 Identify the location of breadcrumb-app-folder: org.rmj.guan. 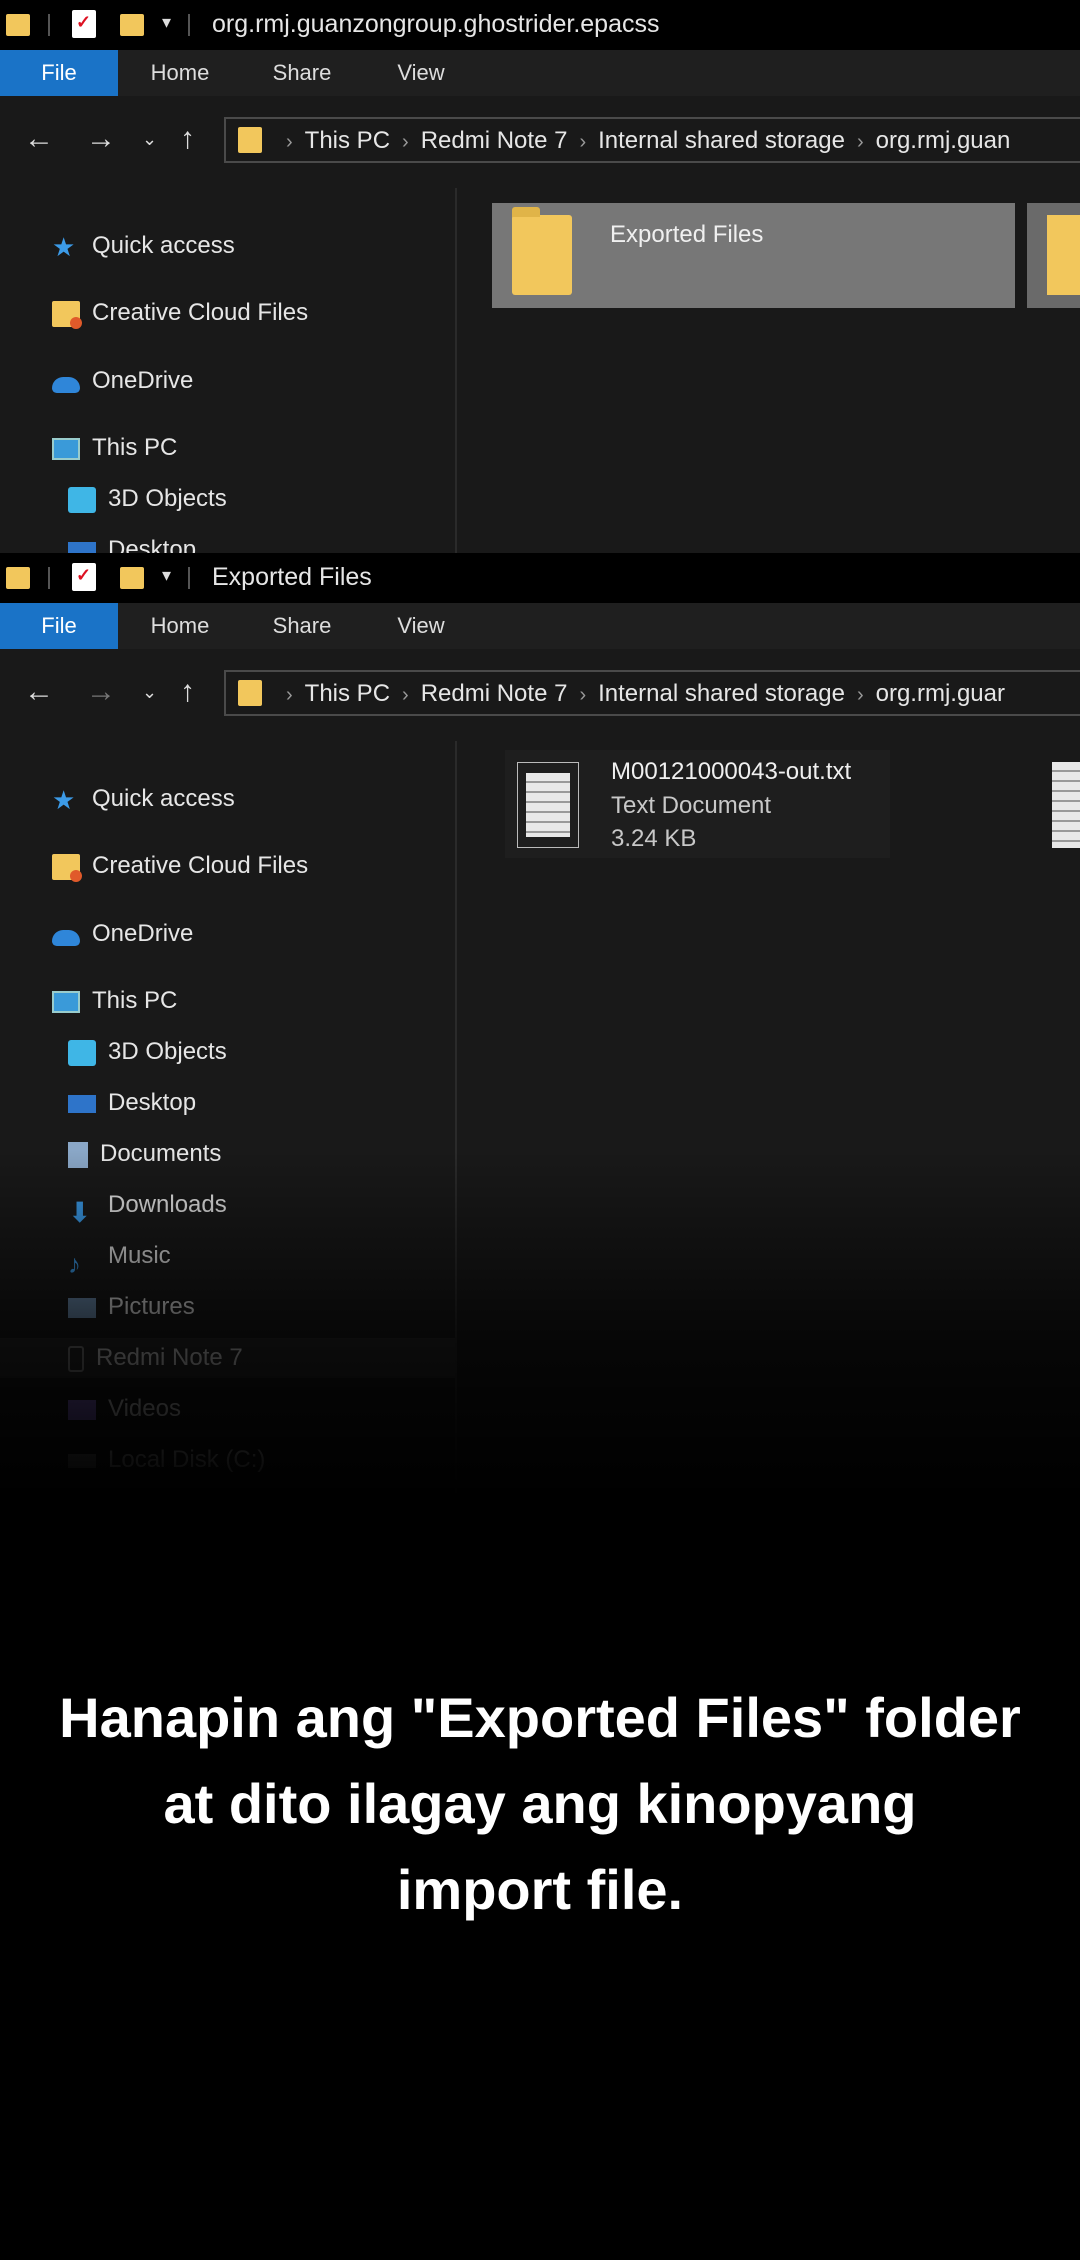
(943, 140).